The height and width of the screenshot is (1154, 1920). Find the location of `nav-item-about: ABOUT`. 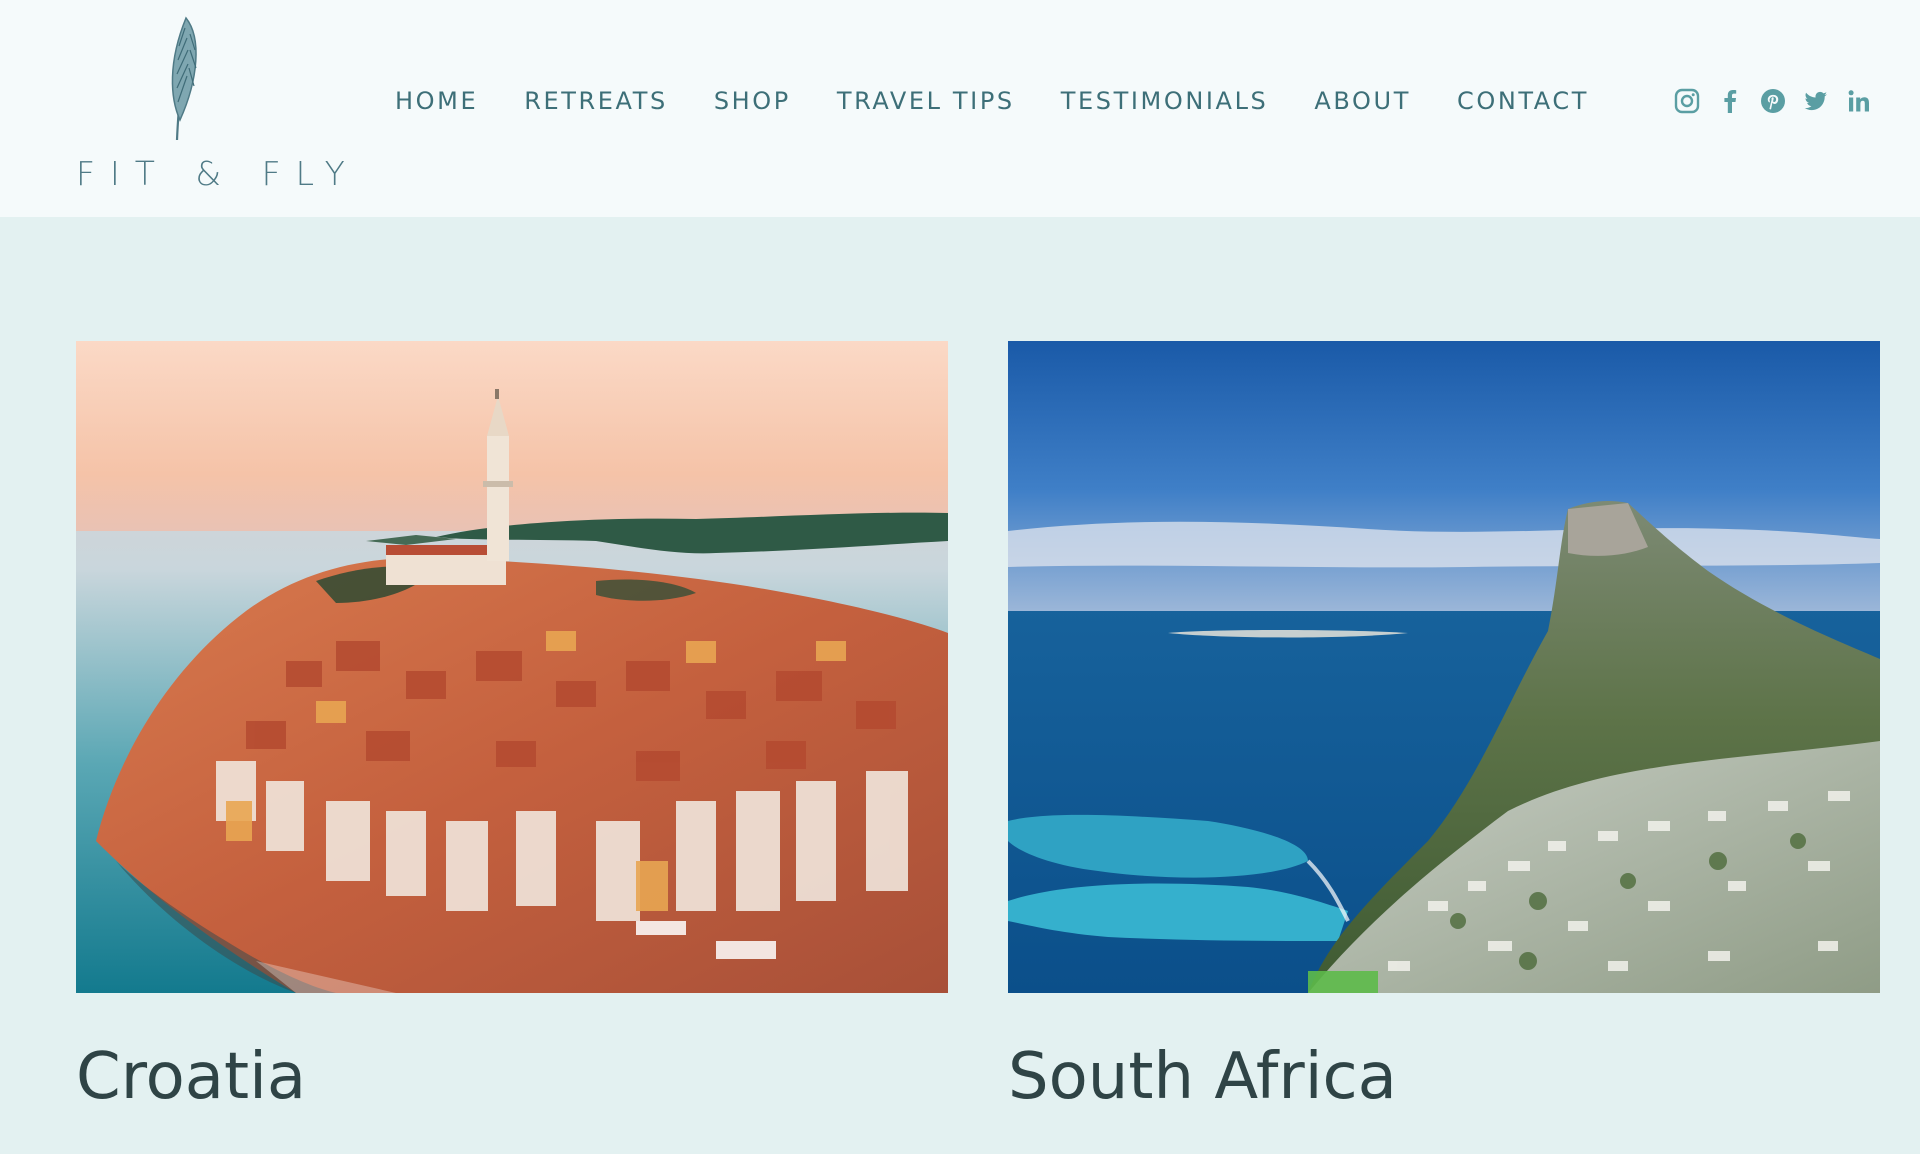

nav-item-about: ABOUT is located at coordinates (1362, 101).